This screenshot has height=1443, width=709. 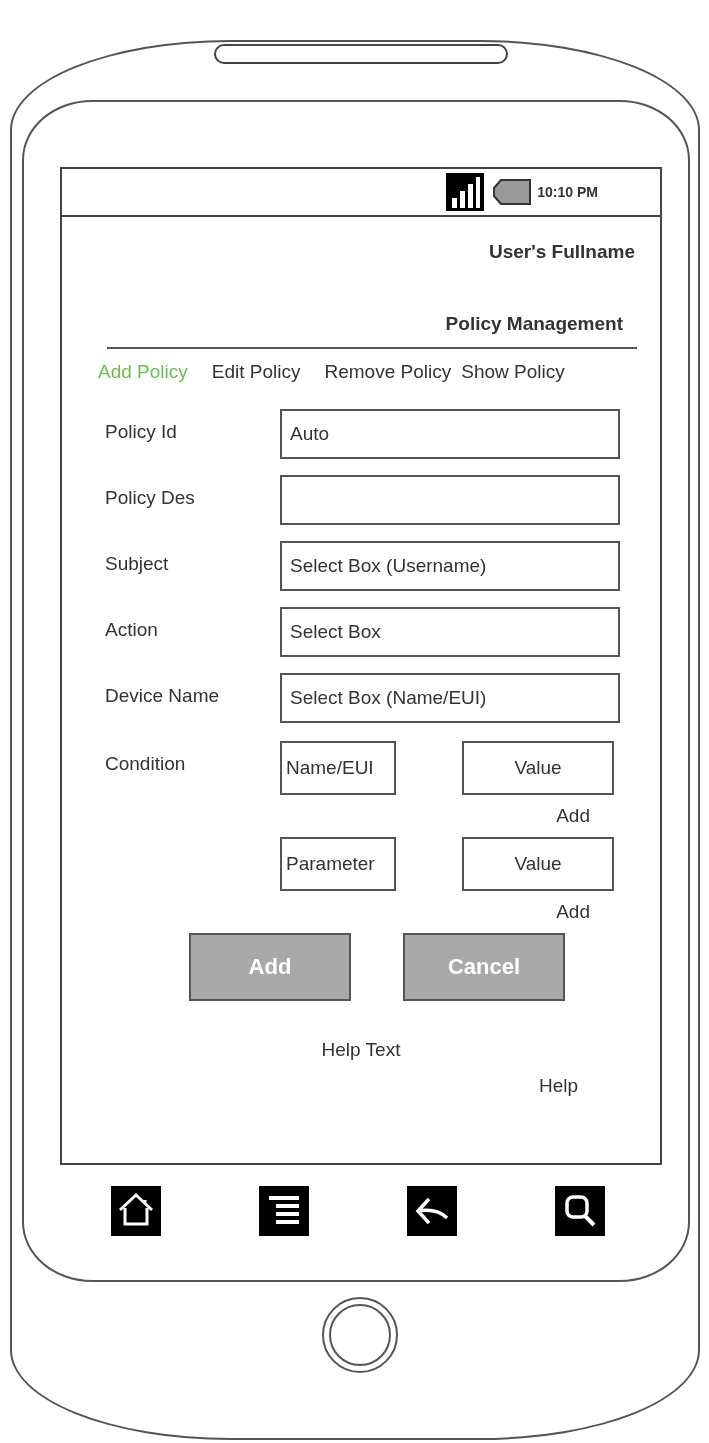 What do you see at coordinates (450, 434) in the screenshot?
I see `input-field: Auto` at bounding box center [450, 434].